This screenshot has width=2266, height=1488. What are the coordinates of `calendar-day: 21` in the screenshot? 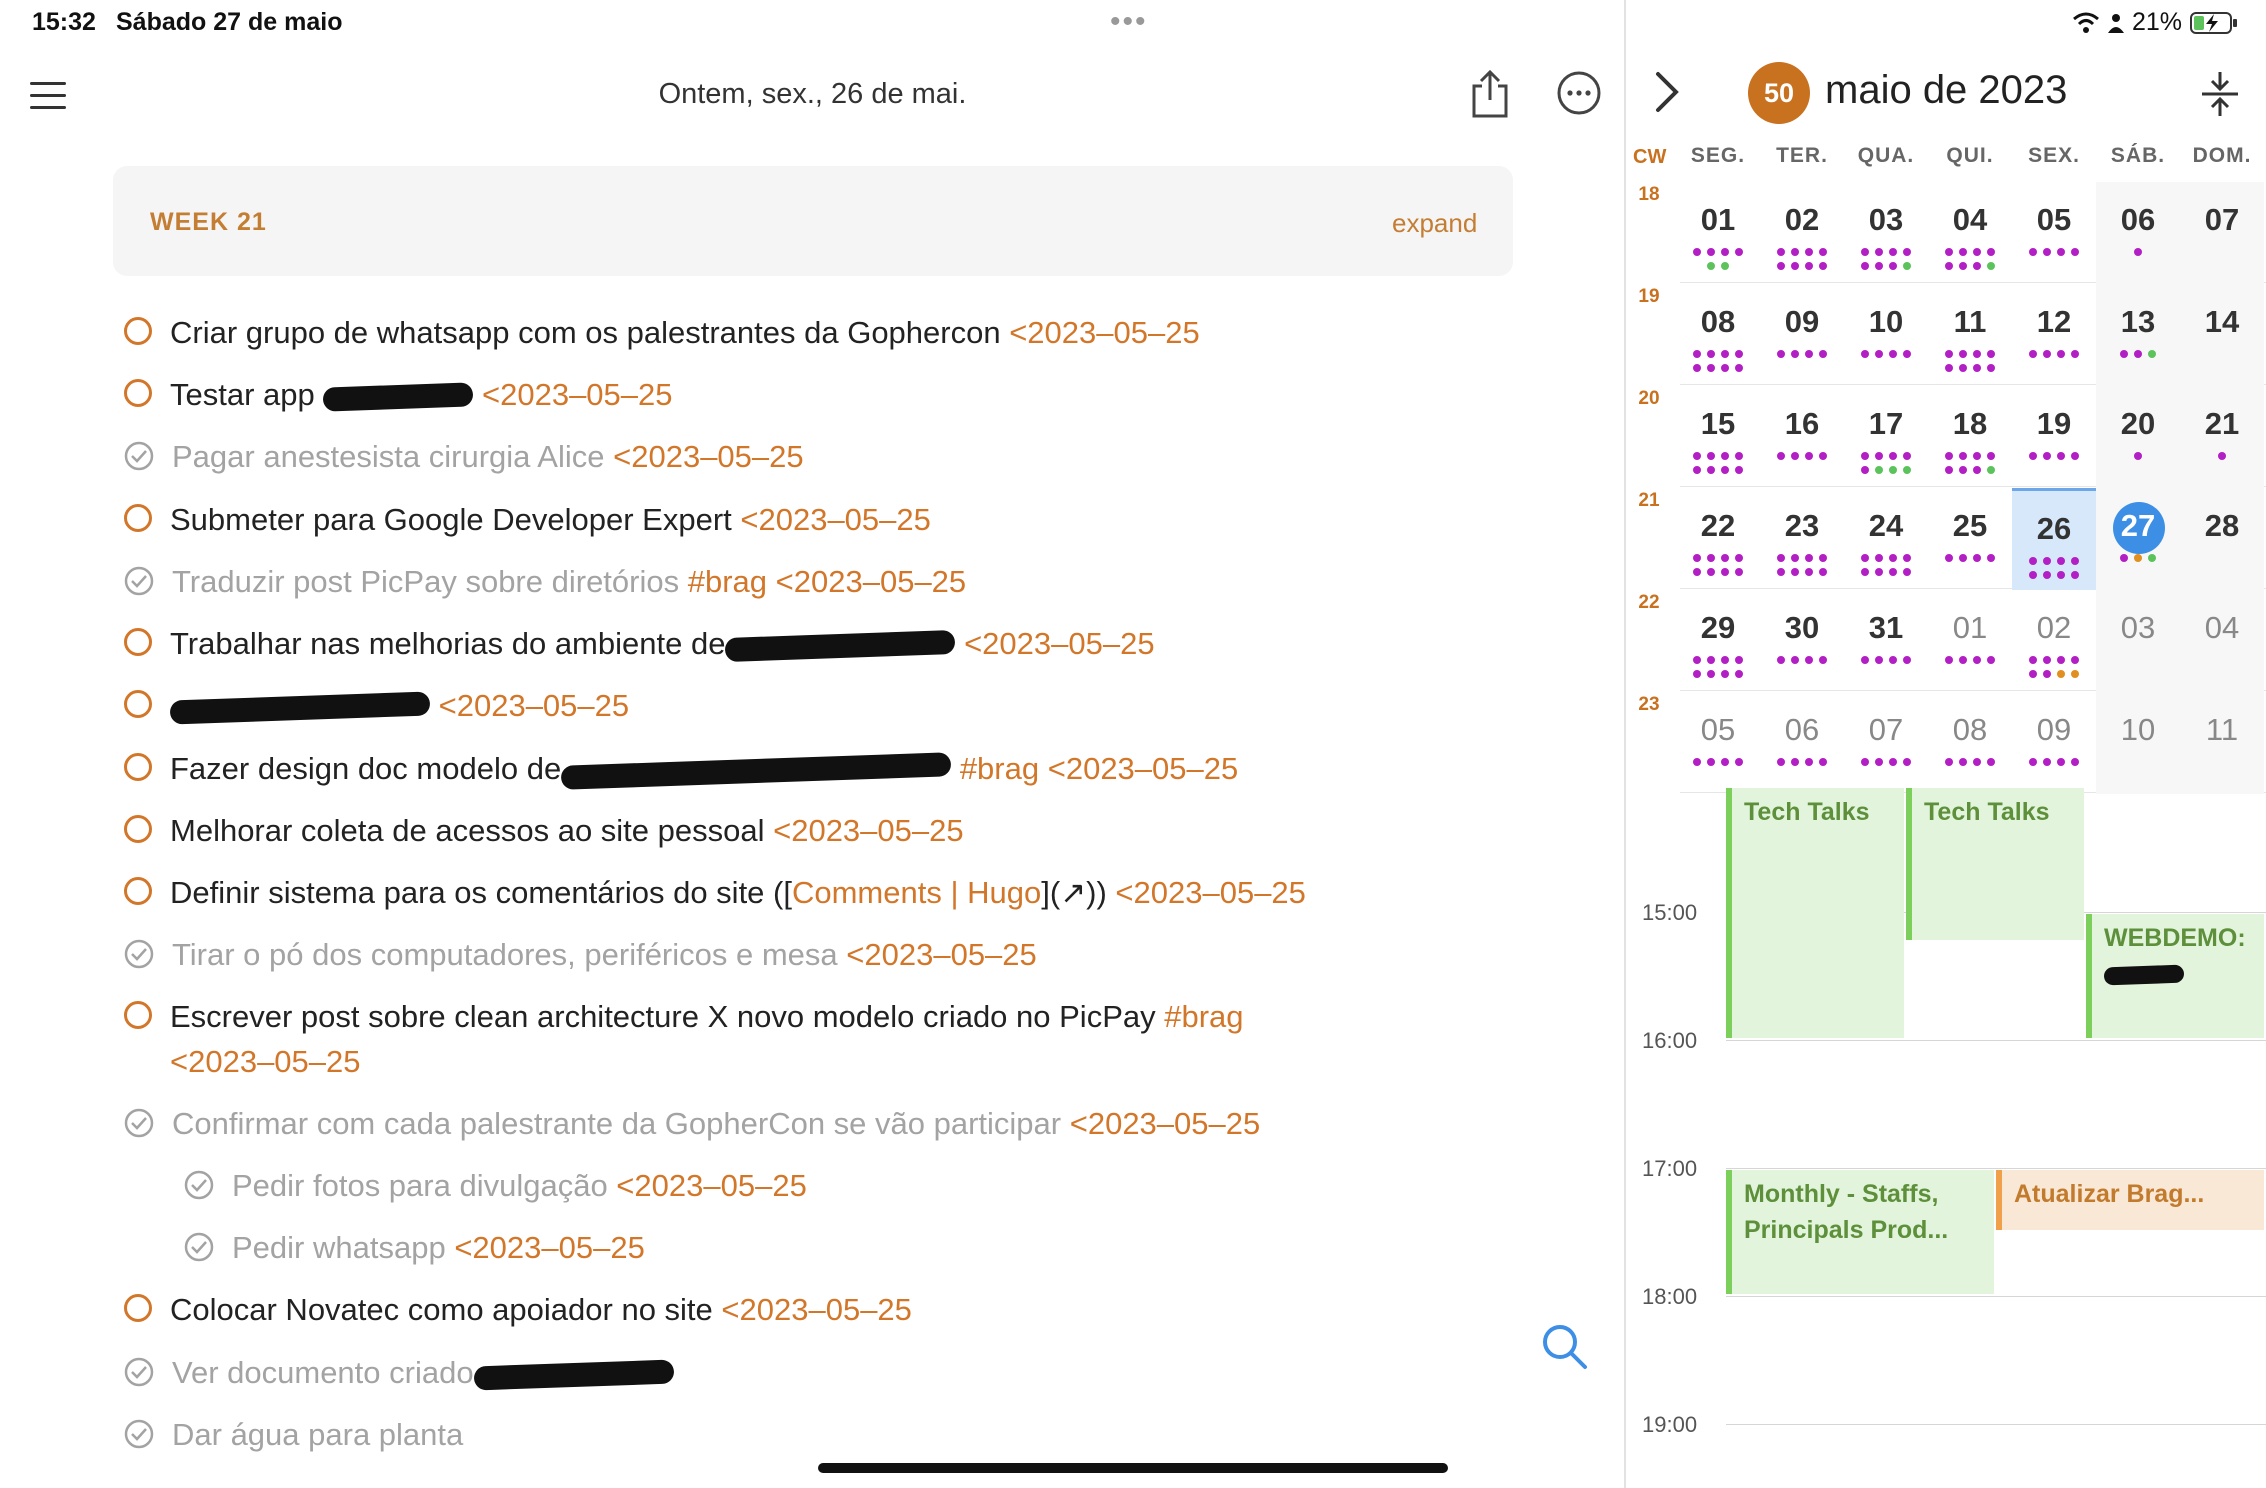 It's located at (2222, 437).